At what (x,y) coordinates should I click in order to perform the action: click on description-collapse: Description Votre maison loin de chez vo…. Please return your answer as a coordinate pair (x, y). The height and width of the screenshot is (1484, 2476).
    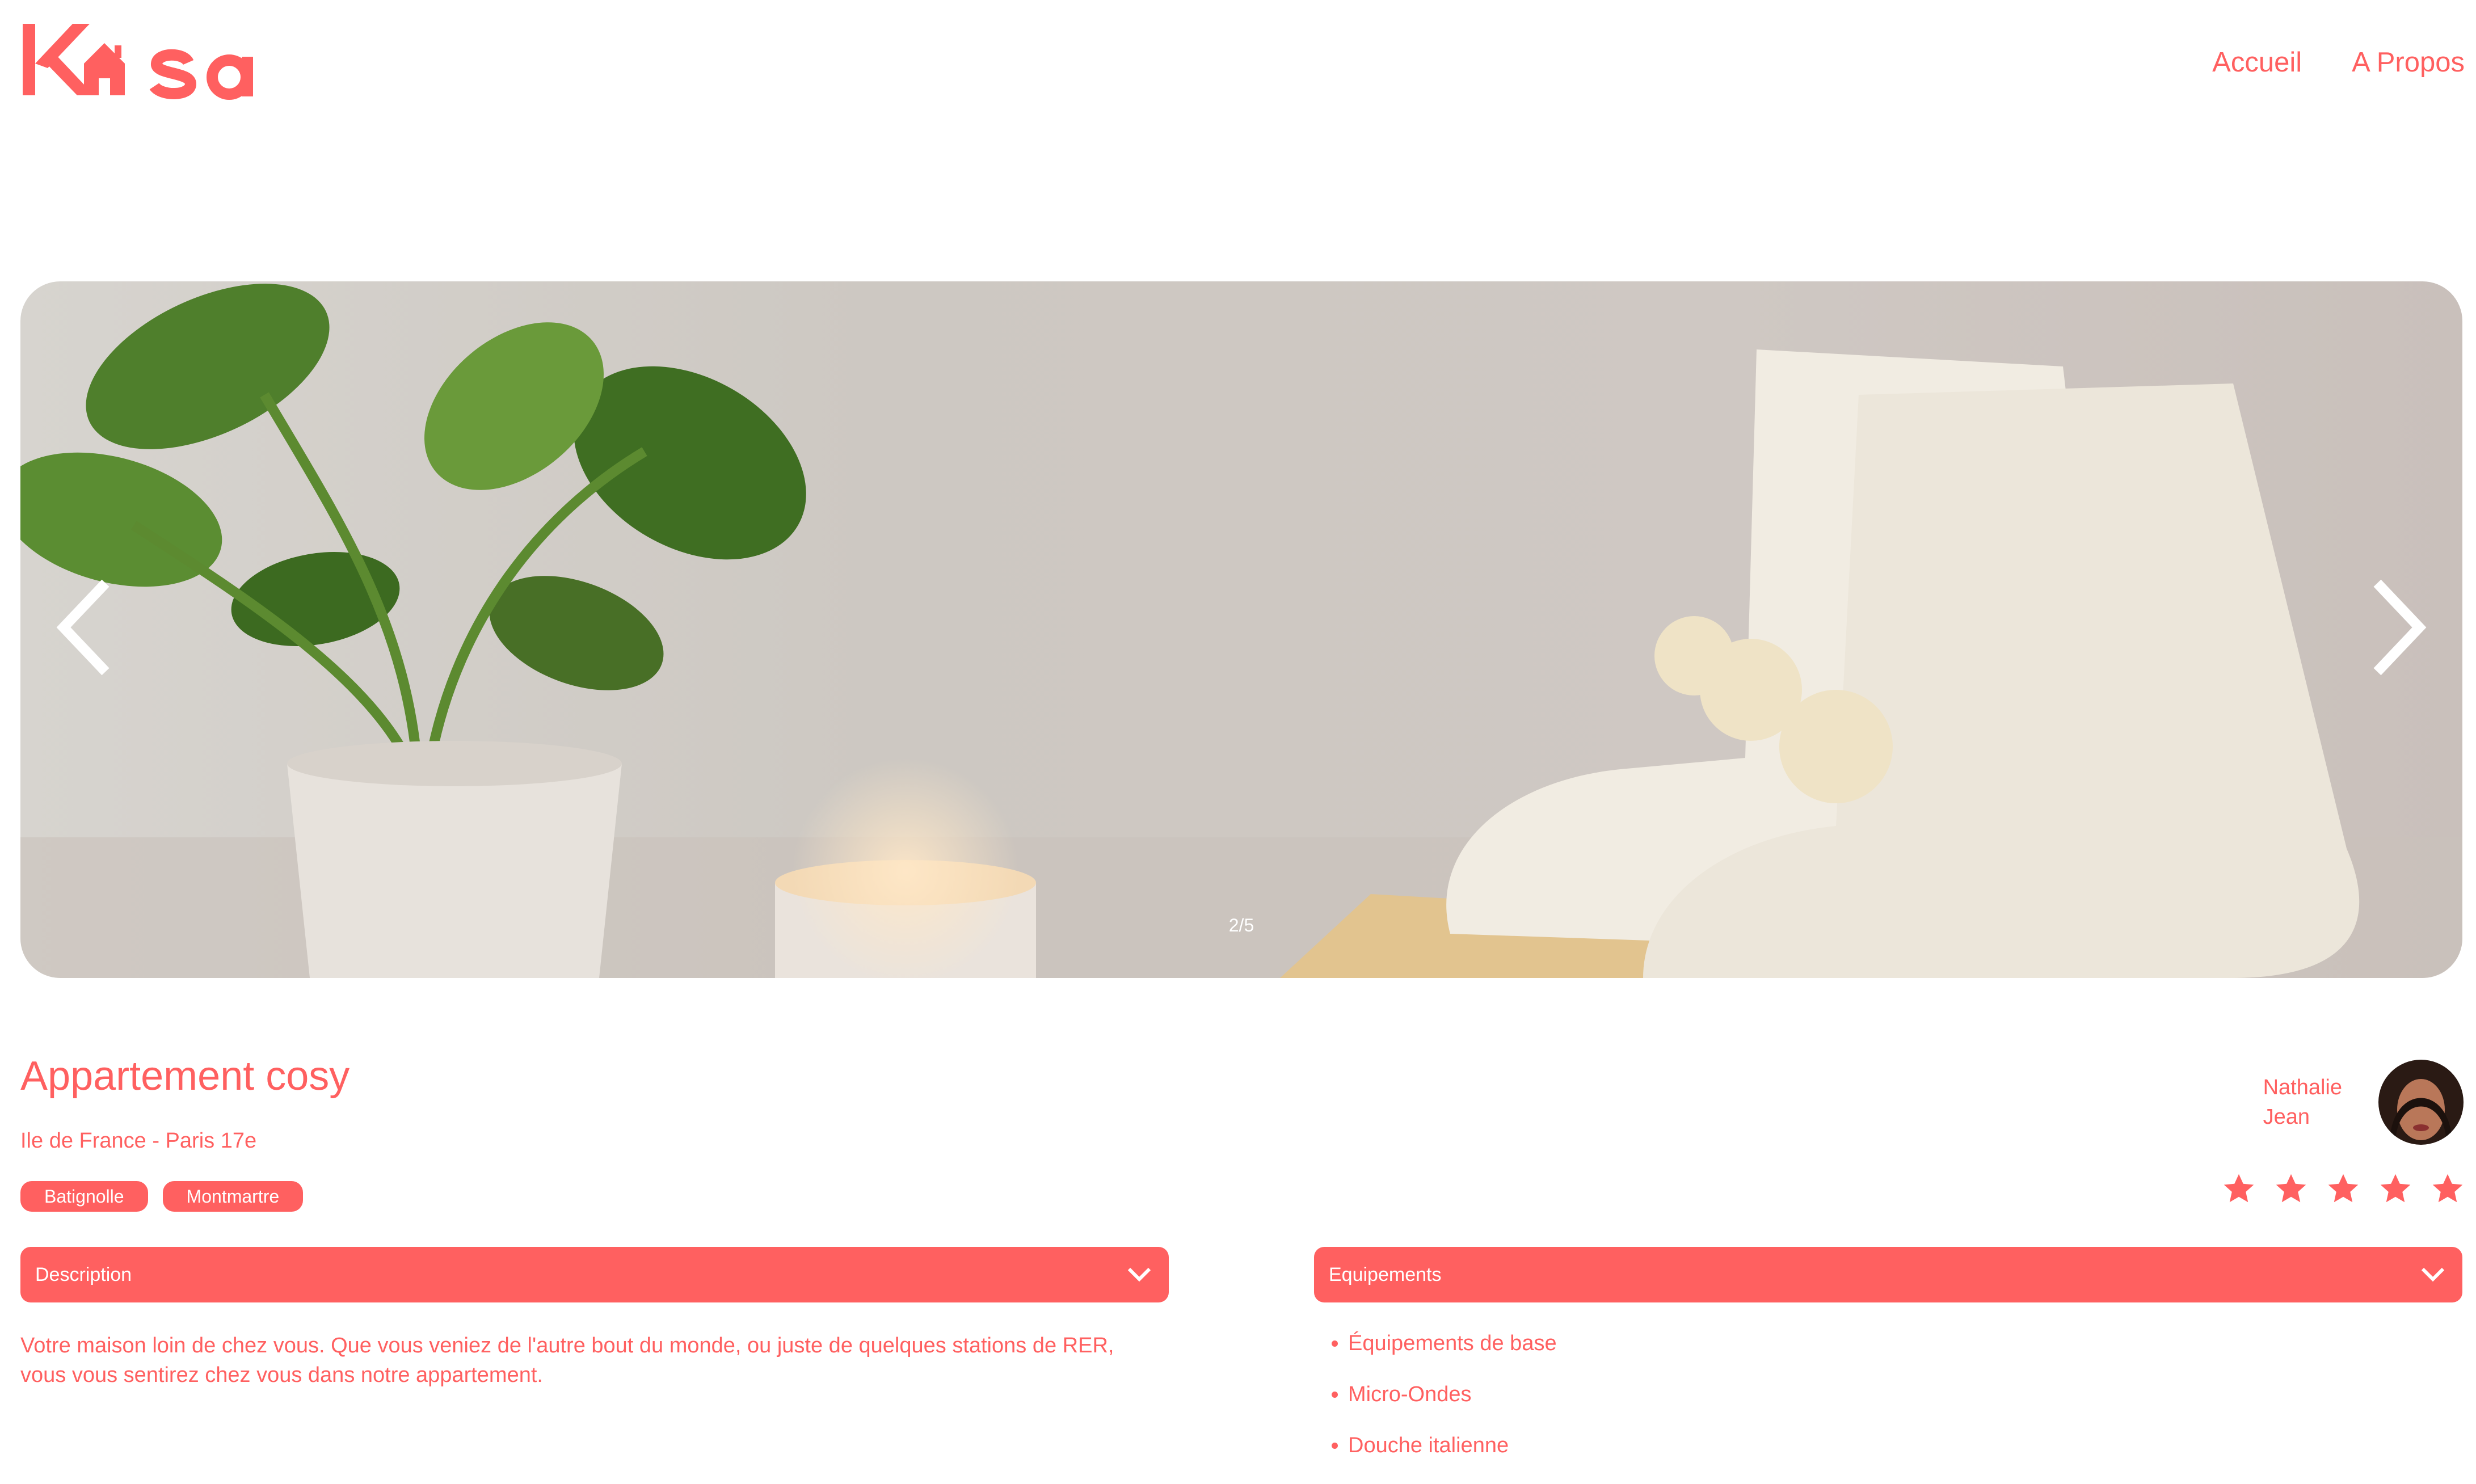
    Looking at the image, I should click on (594, 1318).